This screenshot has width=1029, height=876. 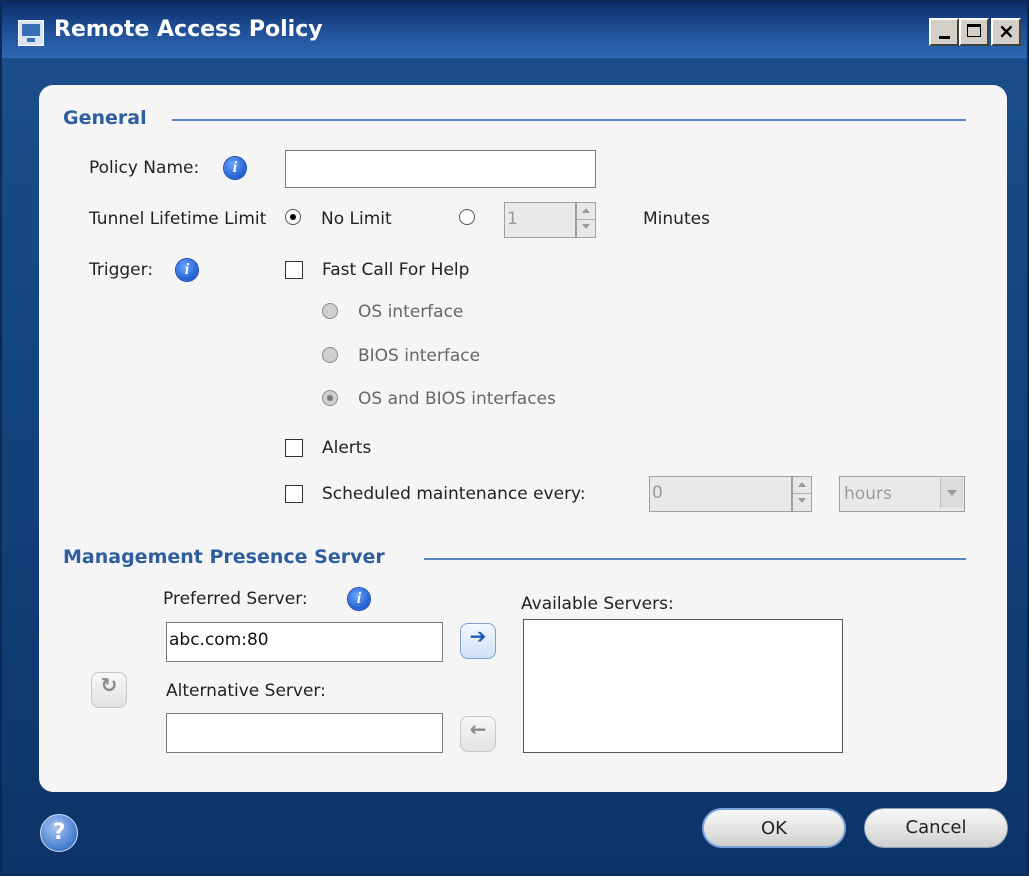 I want to click on os-interface-label: OS interface, so click(x=411, y=312).